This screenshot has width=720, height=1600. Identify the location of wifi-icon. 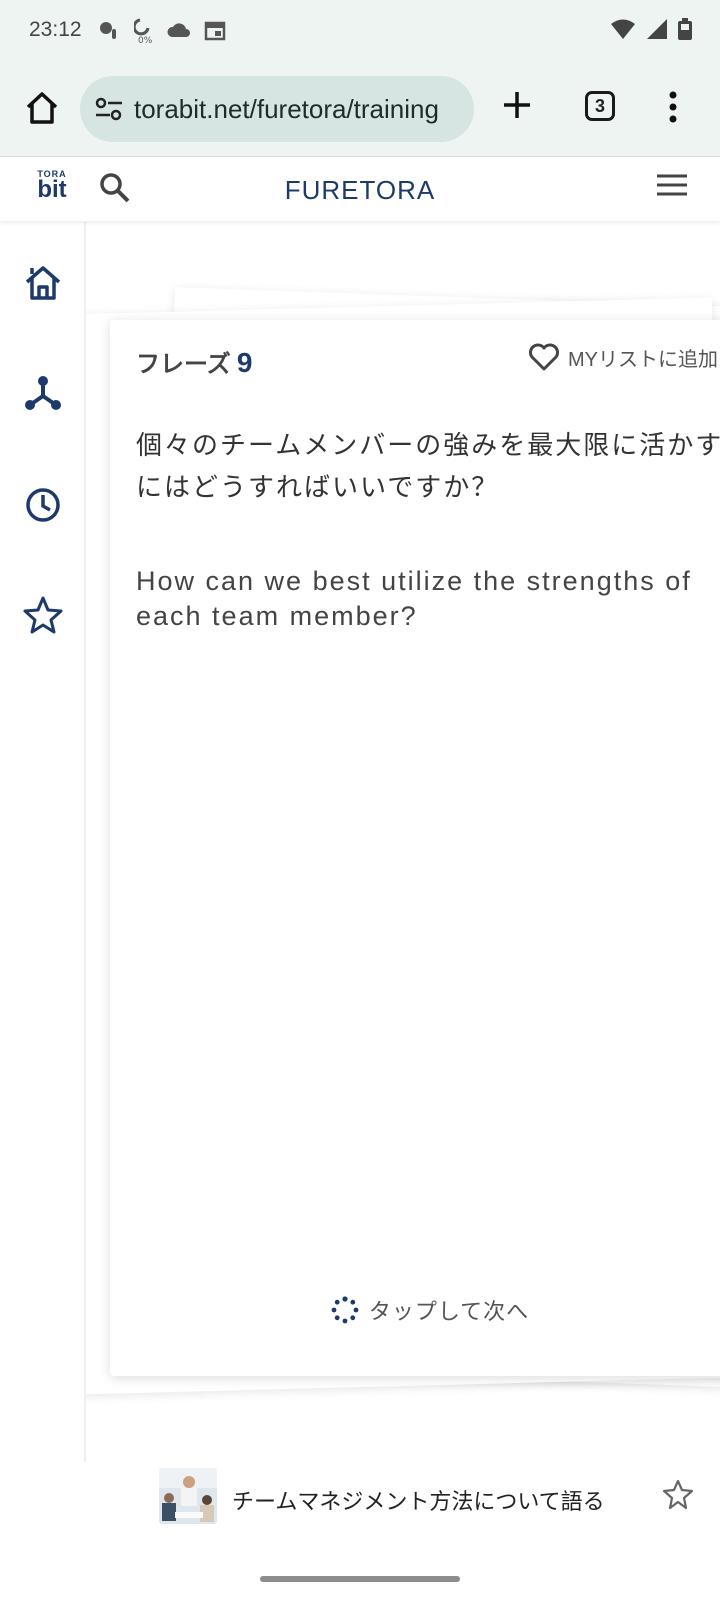
(623, 29).